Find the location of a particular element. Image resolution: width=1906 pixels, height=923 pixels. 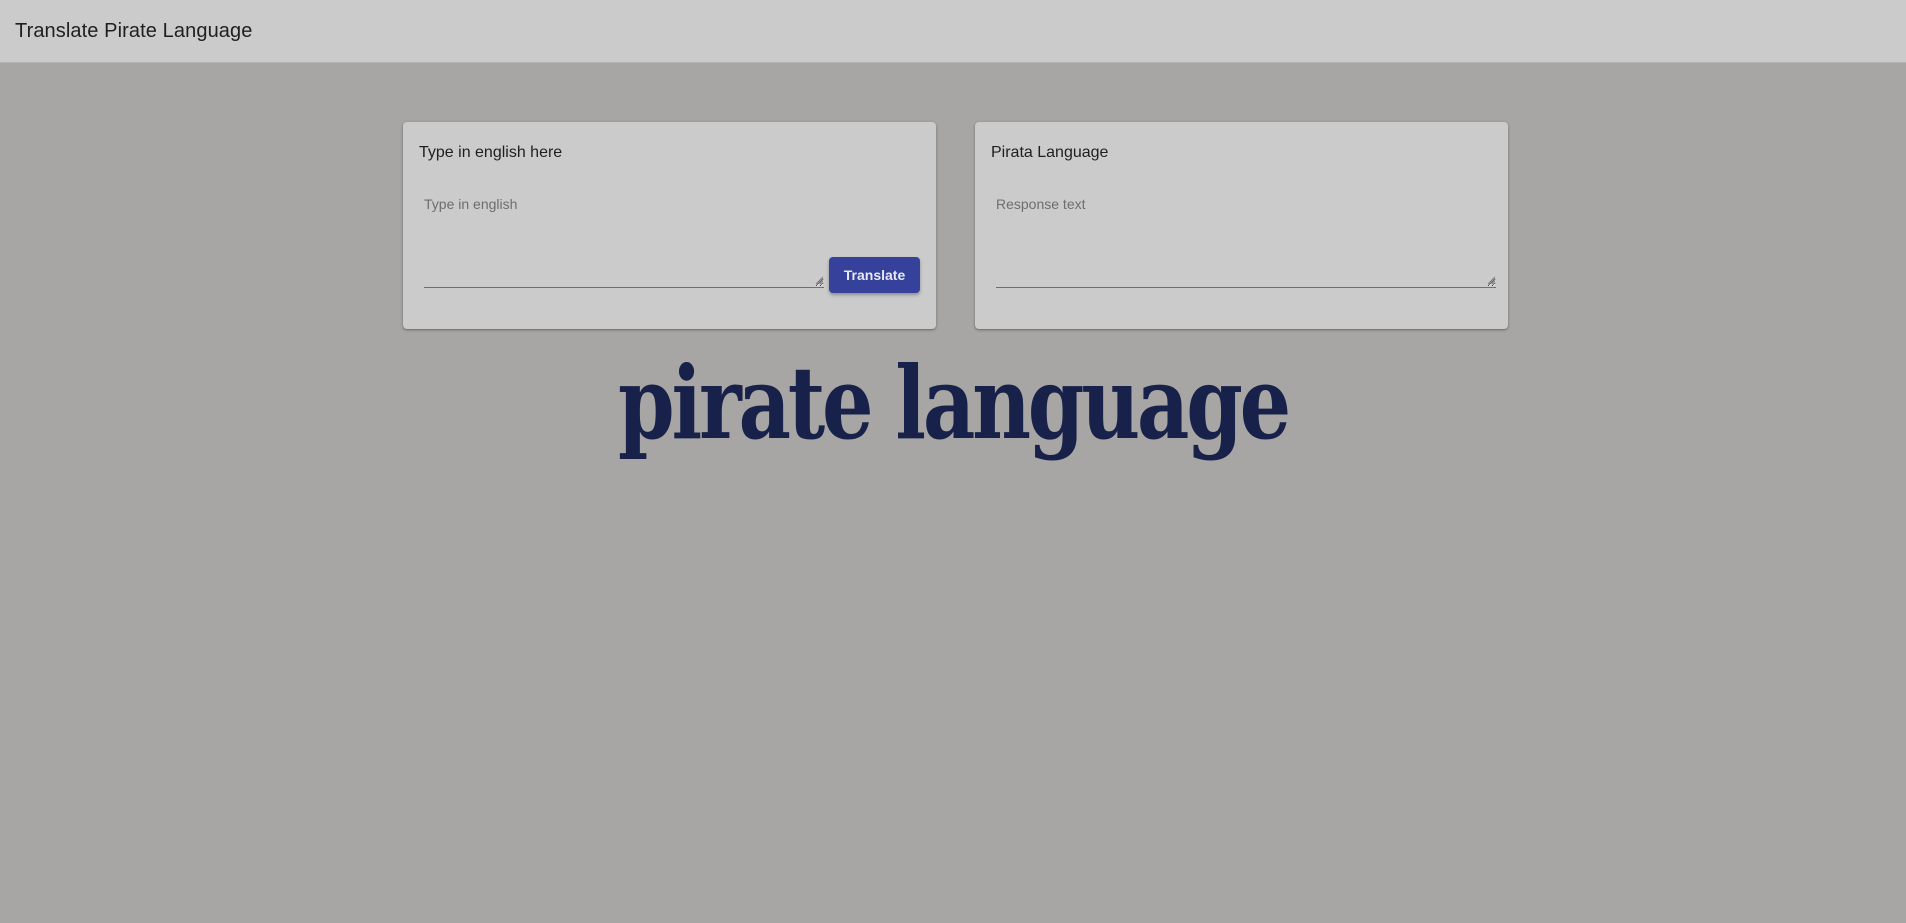

pirate-language-logo: pirate language is located at coordinates (955, 403).